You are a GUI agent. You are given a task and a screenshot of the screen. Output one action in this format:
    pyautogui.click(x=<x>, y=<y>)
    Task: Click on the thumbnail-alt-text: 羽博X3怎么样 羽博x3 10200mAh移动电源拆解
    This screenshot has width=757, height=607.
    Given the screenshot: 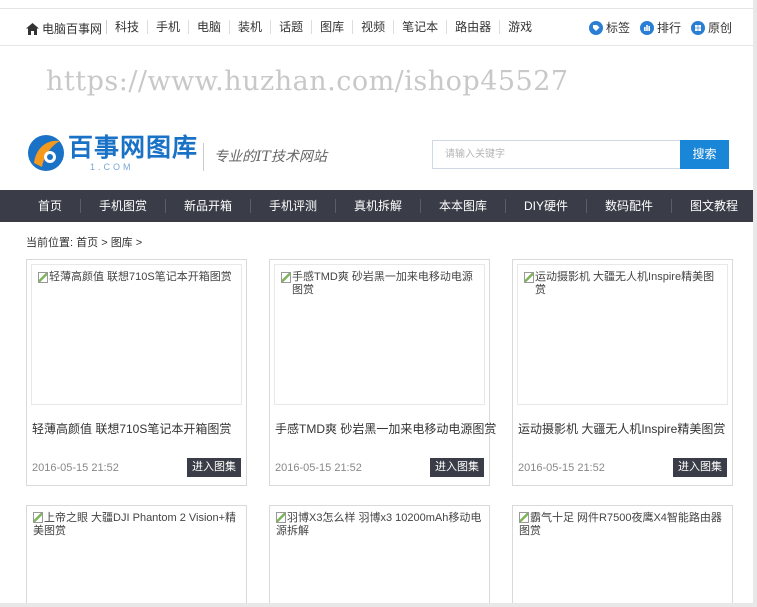 What is the action you would take?
    pyautogui.click(x=379, y=524)
    